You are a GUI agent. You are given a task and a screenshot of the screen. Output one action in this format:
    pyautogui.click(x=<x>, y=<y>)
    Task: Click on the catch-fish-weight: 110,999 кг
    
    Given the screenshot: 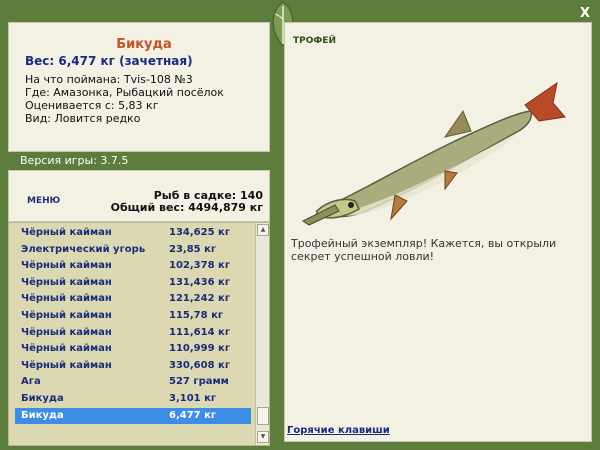 What is the action you would take?
    pyautogui.click(x=200, y=349)
    